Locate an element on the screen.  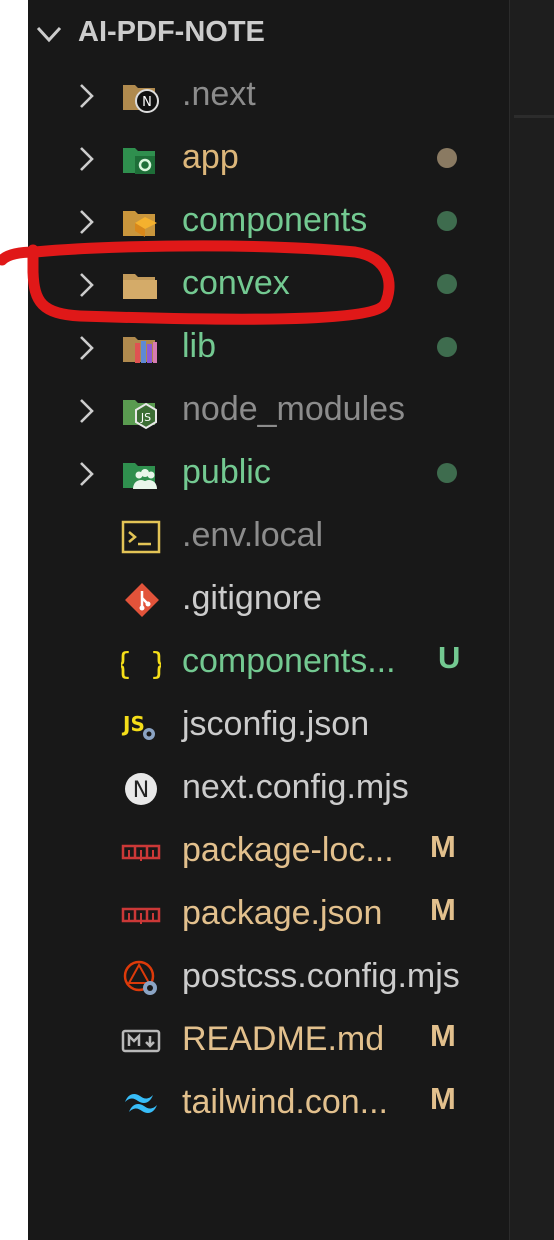
editor-area-edge is located at coordinates (531, 620).